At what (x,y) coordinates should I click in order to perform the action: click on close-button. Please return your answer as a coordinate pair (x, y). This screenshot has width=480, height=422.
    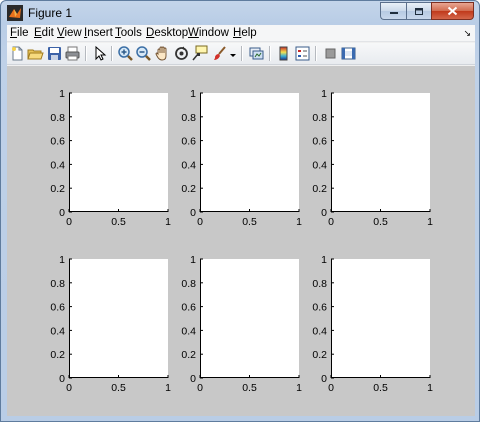
    Looking at the image, I should click on (452, 11).